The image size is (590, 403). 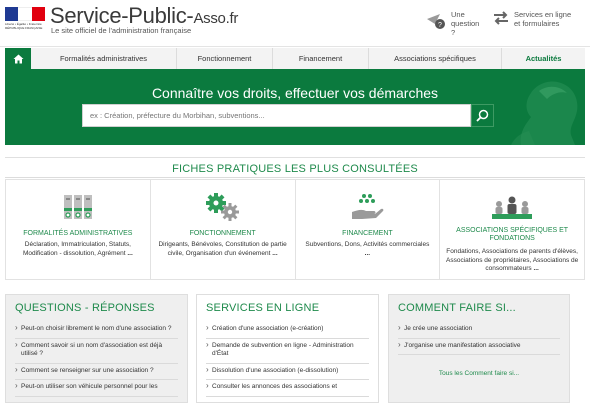 I want to click on question-link: ? Une question ?, so click(x=456, y=23).